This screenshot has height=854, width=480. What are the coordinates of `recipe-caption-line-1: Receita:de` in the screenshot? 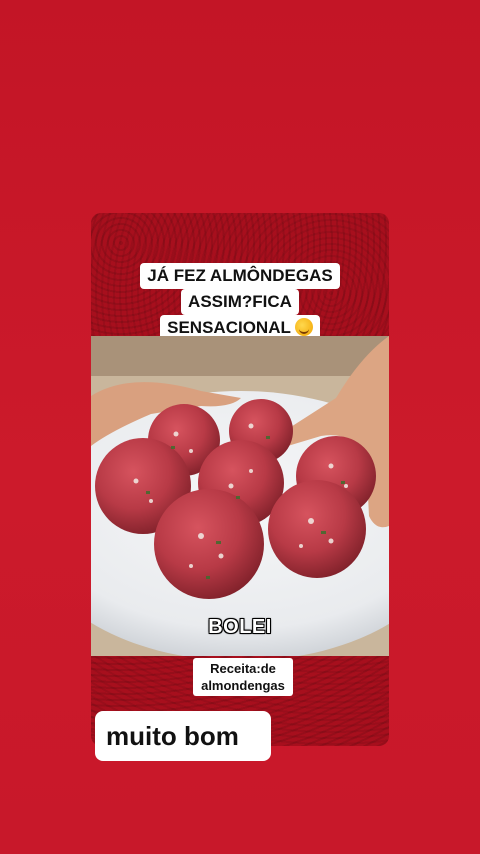 It's located at (243, 668).